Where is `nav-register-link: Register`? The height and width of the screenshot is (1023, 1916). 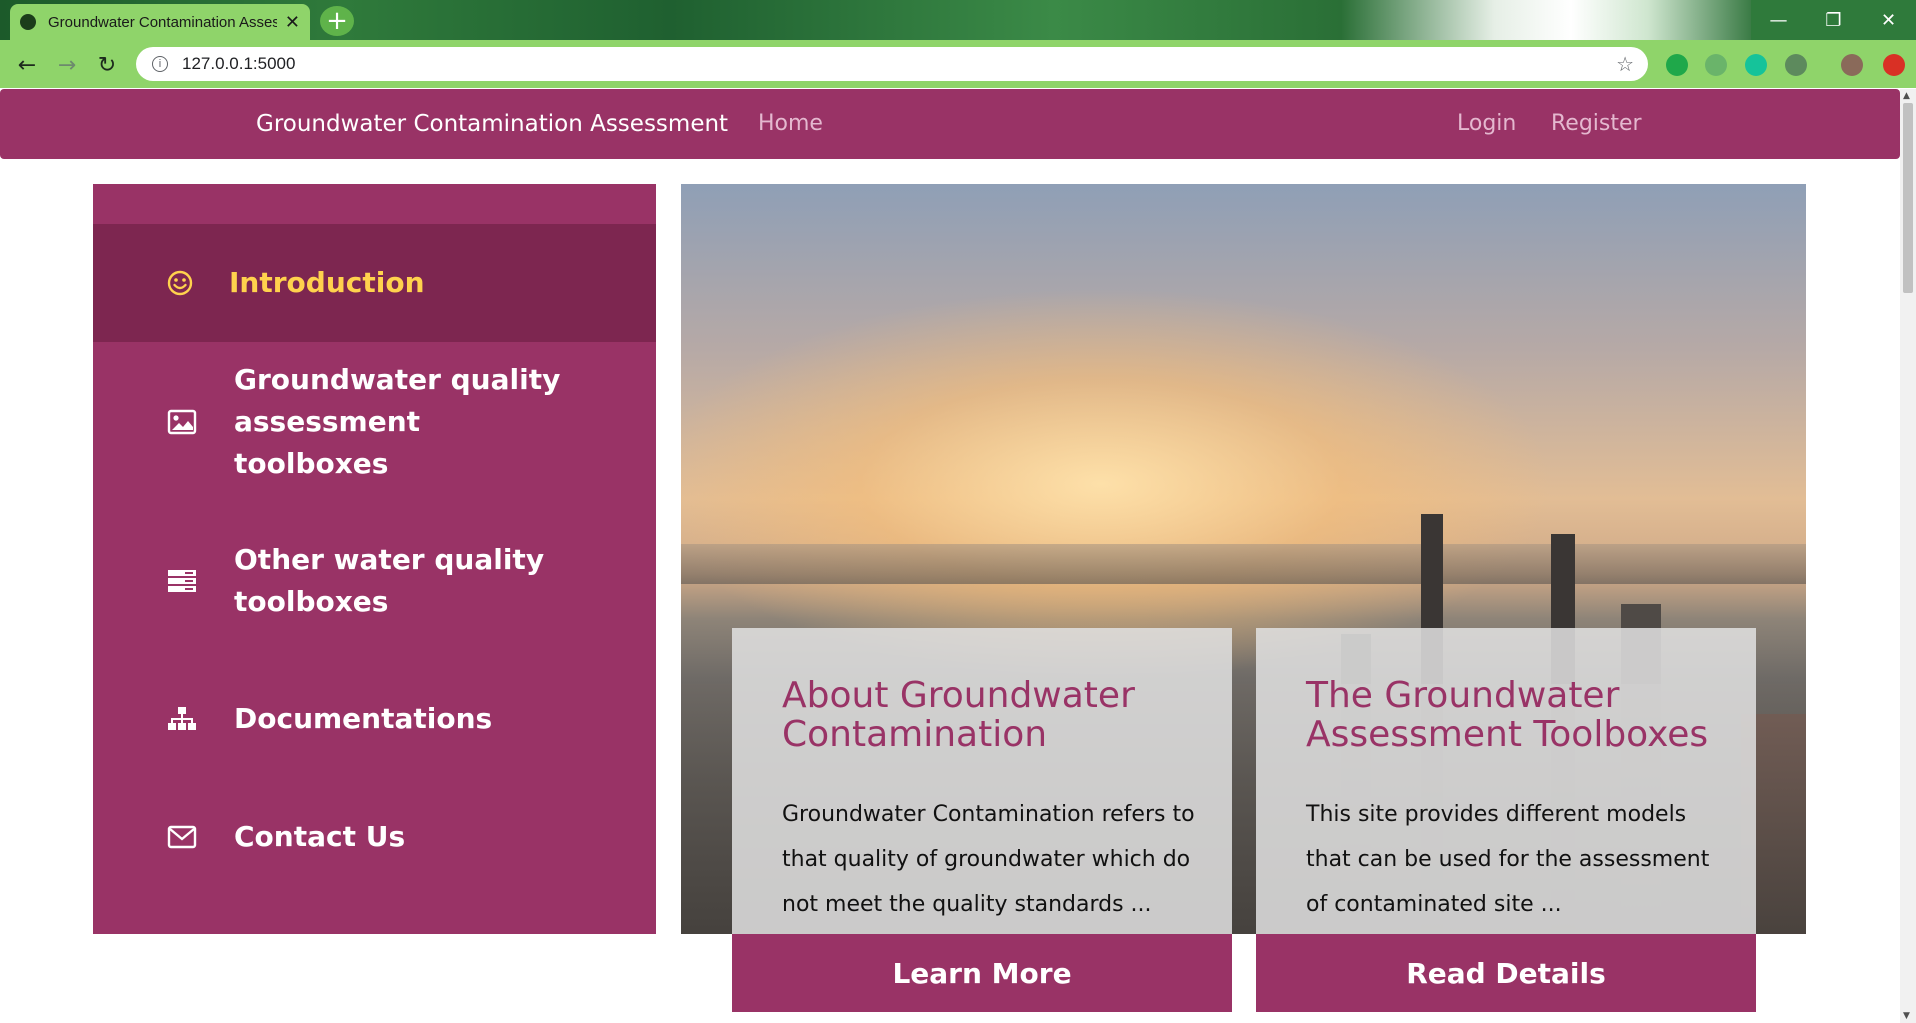
nav-register-link: Register is located at coordinates (1596, 123).